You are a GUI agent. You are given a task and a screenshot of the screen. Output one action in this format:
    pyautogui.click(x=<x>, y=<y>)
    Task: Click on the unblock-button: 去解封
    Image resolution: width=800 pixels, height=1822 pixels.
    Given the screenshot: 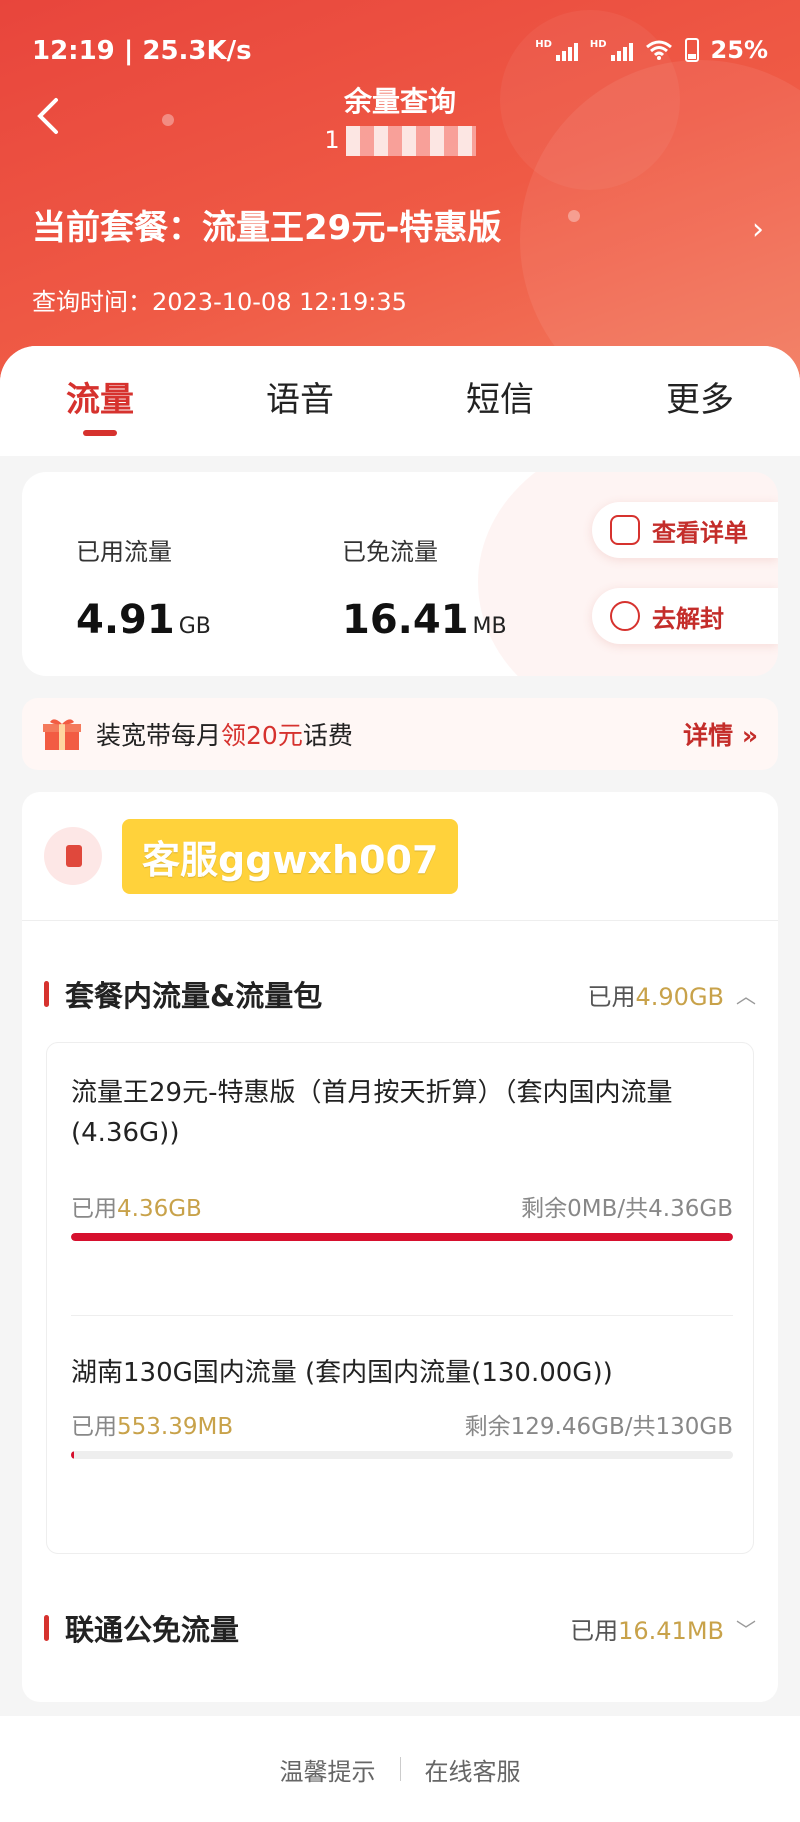 What is the action you would take?
    pyautogui.click(x=685, y=616)
    